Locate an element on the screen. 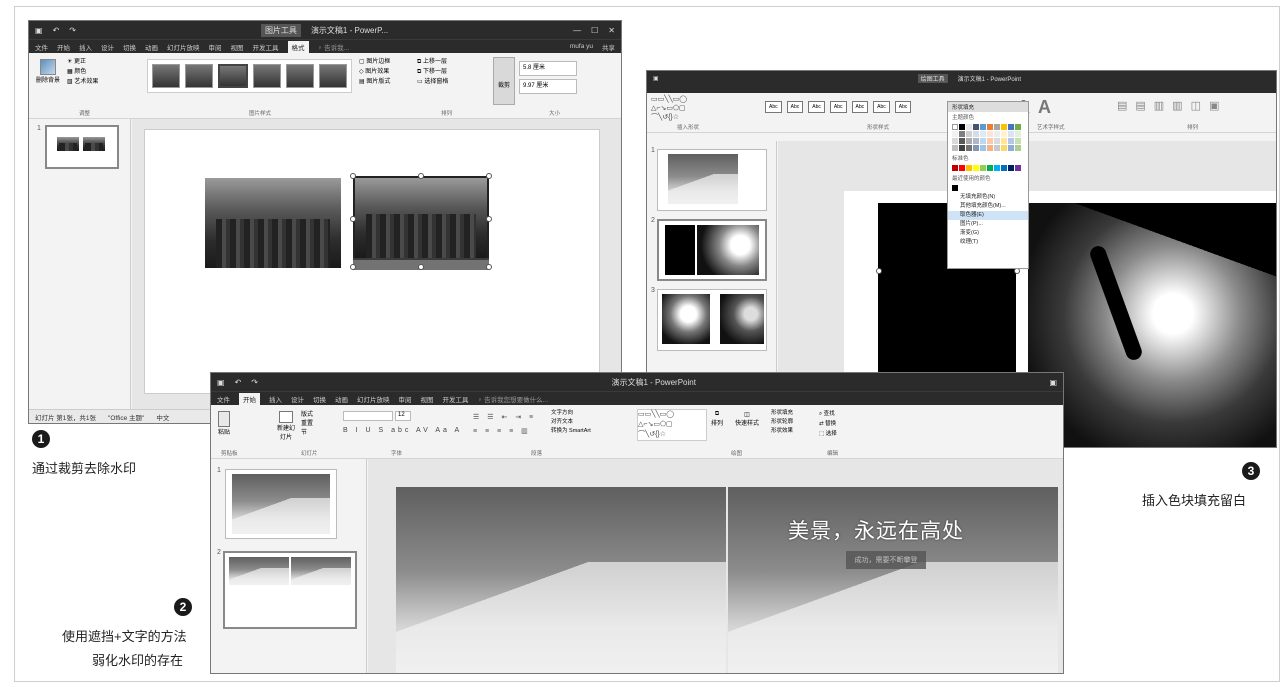 The height and width of the screenshot is (687, 1287). arrange-button: ⧉ 排列 is located at coordinates (717, 419).